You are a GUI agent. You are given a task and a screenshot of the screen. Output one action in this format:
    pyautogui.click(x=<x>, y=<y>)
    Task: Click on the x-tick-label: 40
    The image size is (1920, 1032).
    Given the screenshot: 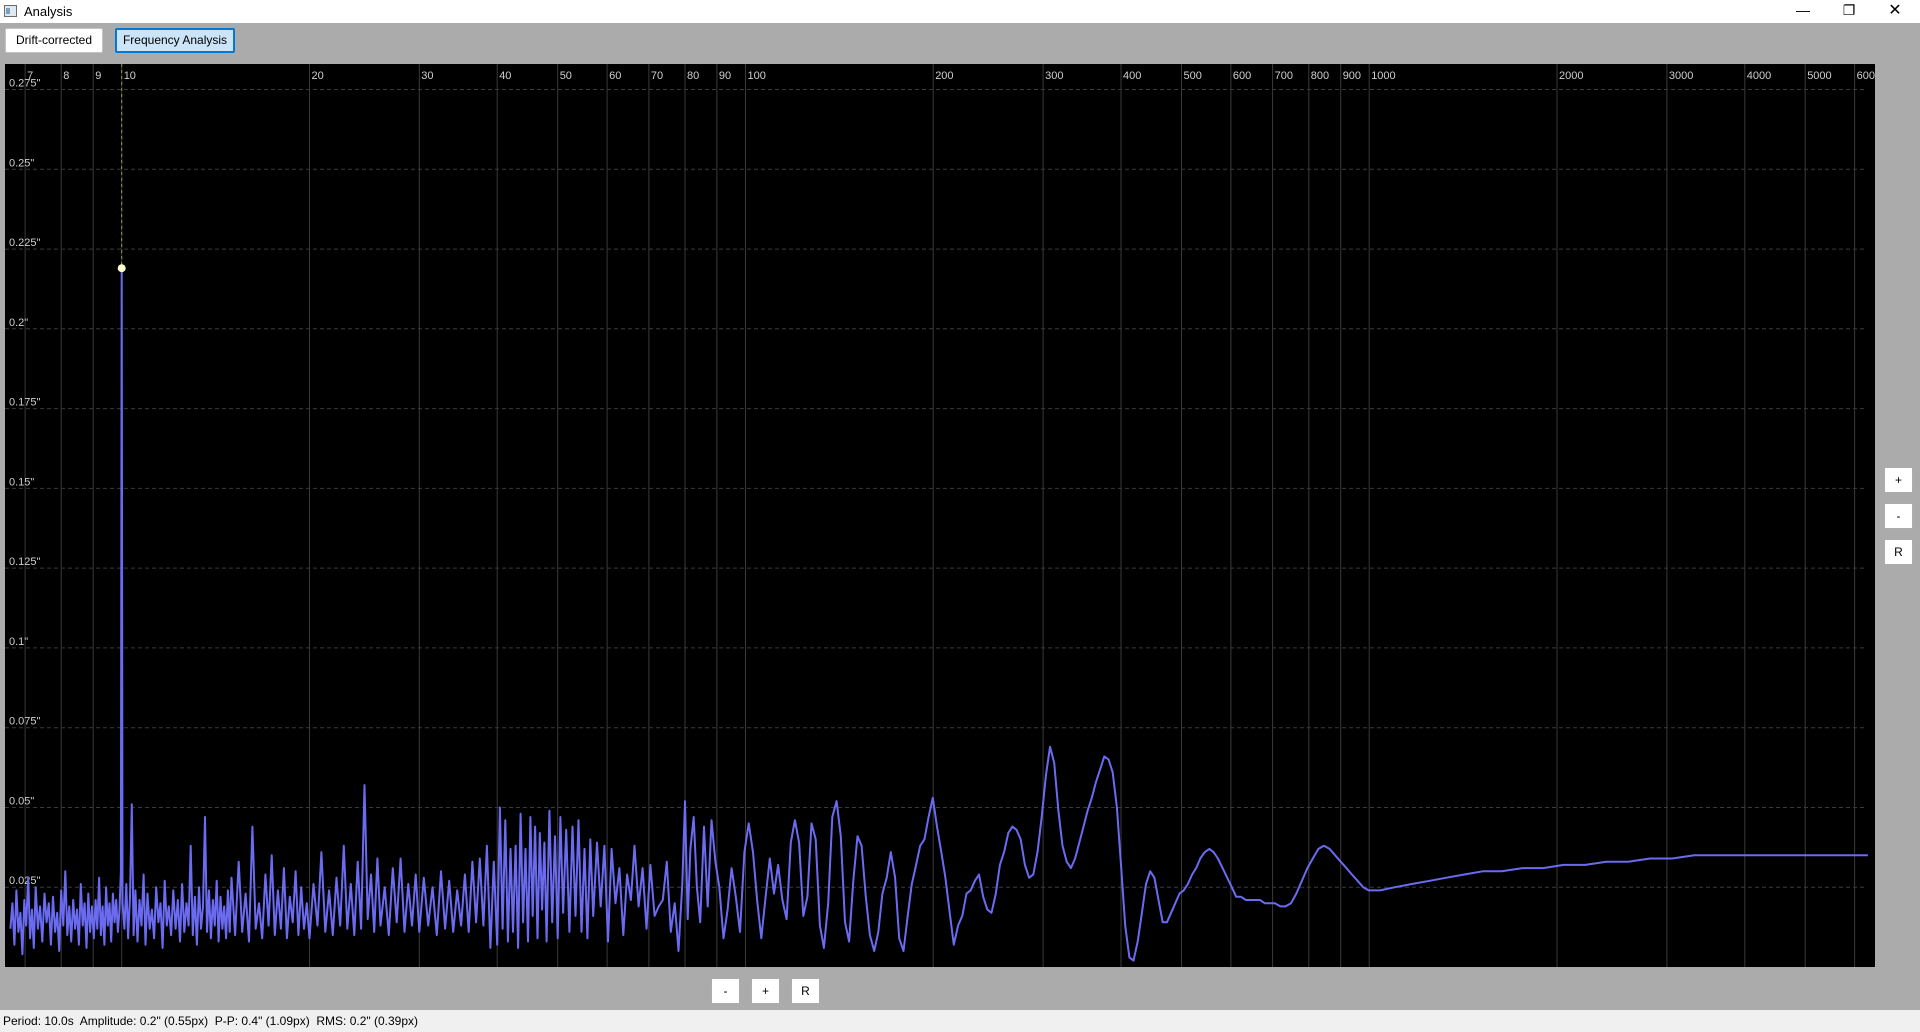 What is the action you would take?
    pyautogui.click(x=505, y=76)
    